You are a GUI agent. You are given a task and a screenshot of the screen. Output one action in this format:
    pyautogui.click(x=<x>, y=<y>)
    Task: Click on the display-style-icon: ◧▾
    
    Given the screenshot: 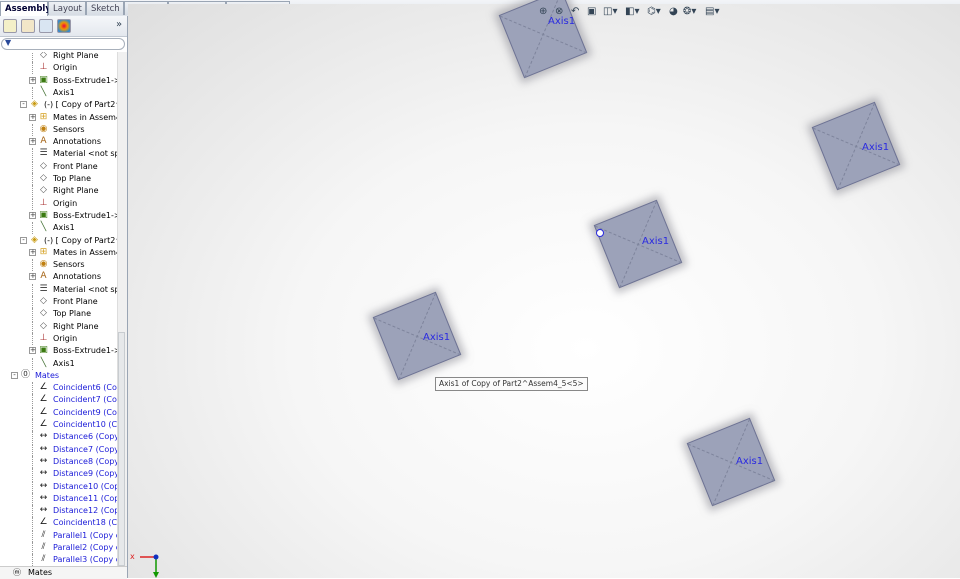 What is the action you would take?
    pyautogui.click(x=632, y=12)
    